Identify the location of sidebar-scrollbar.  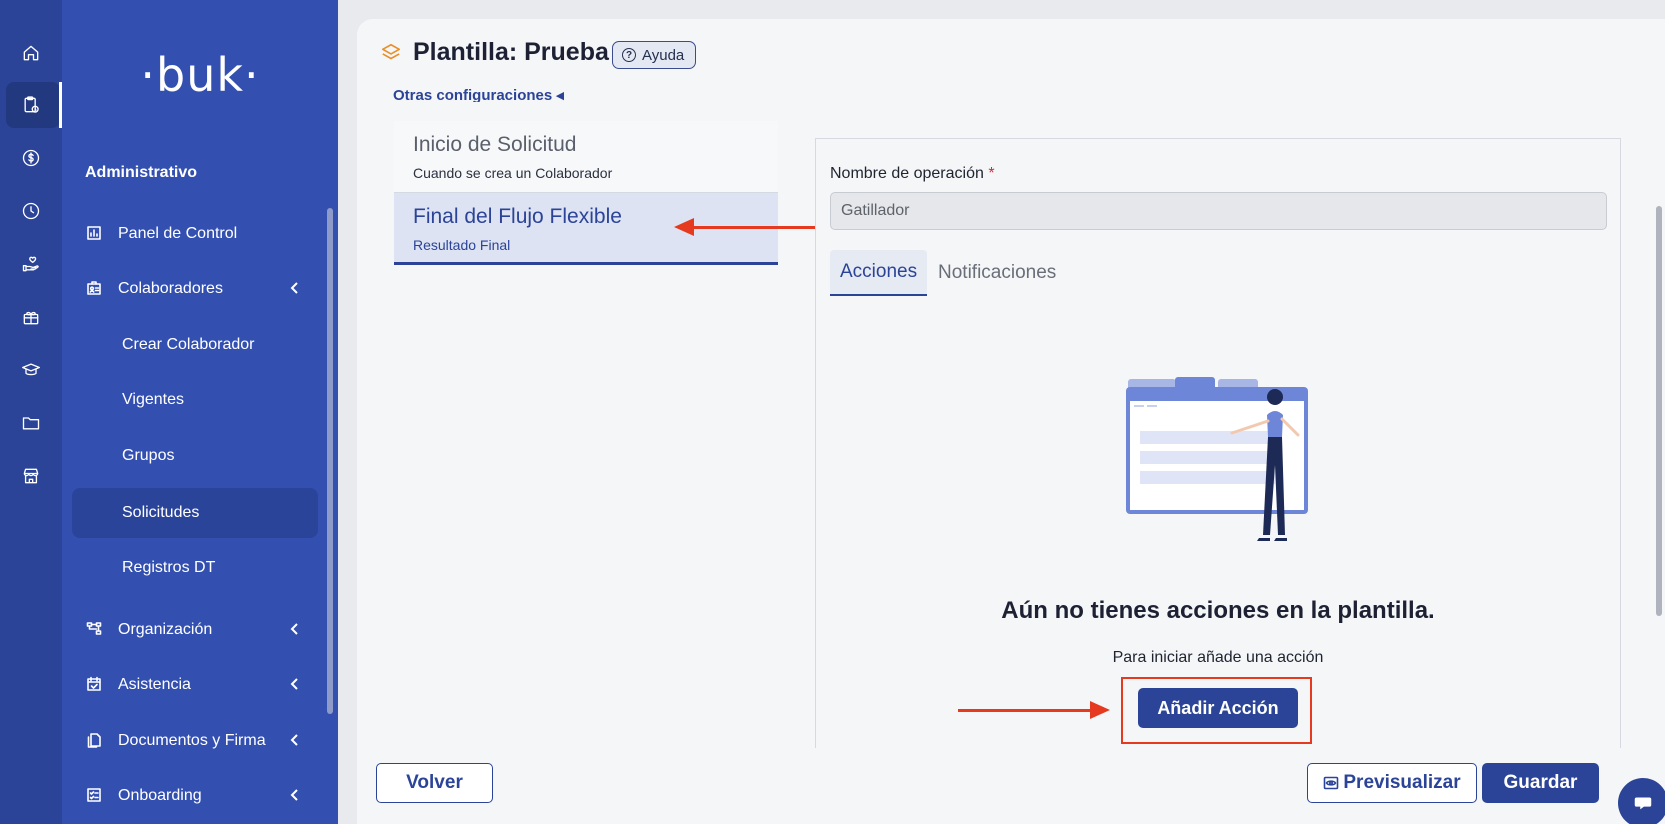
(330, 461).